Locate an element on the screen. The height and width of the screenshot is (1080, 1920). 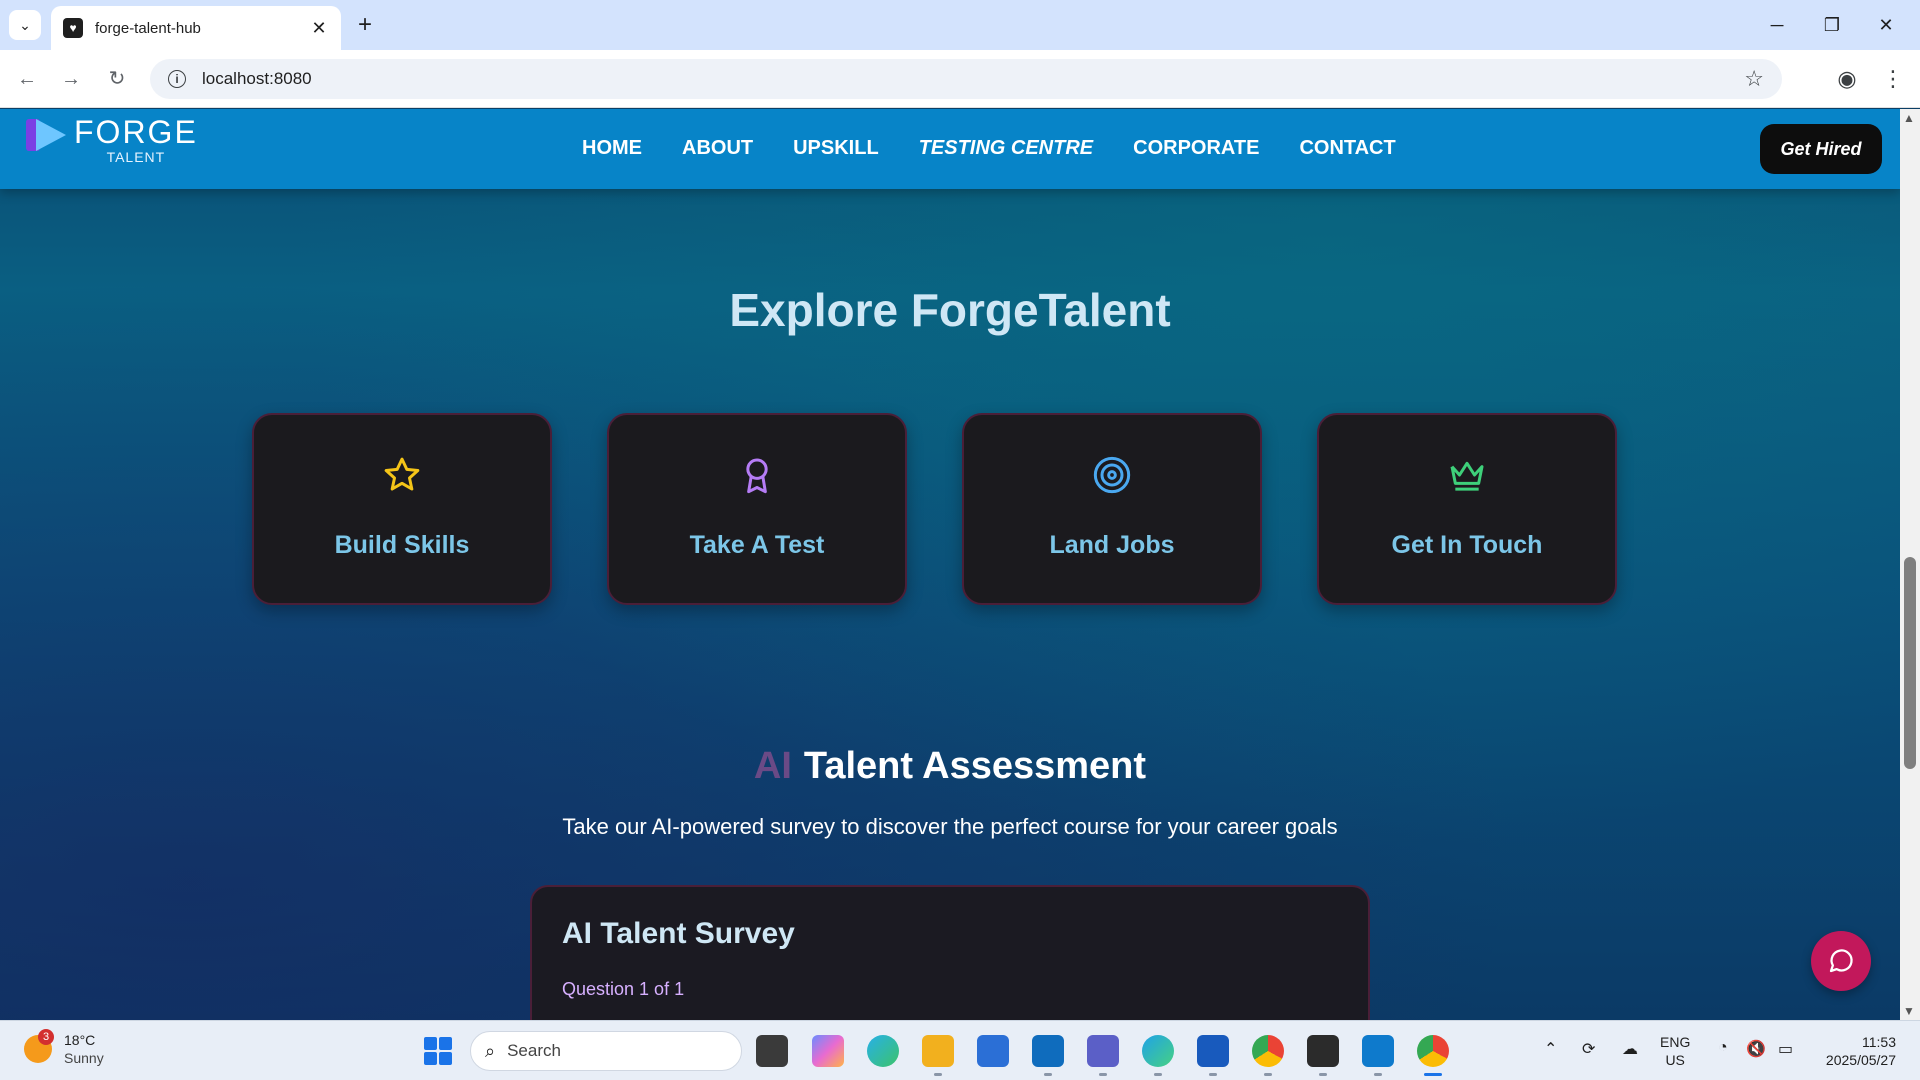
assessment-title-text: Talent Assessment is located at coordinates (975, 766).